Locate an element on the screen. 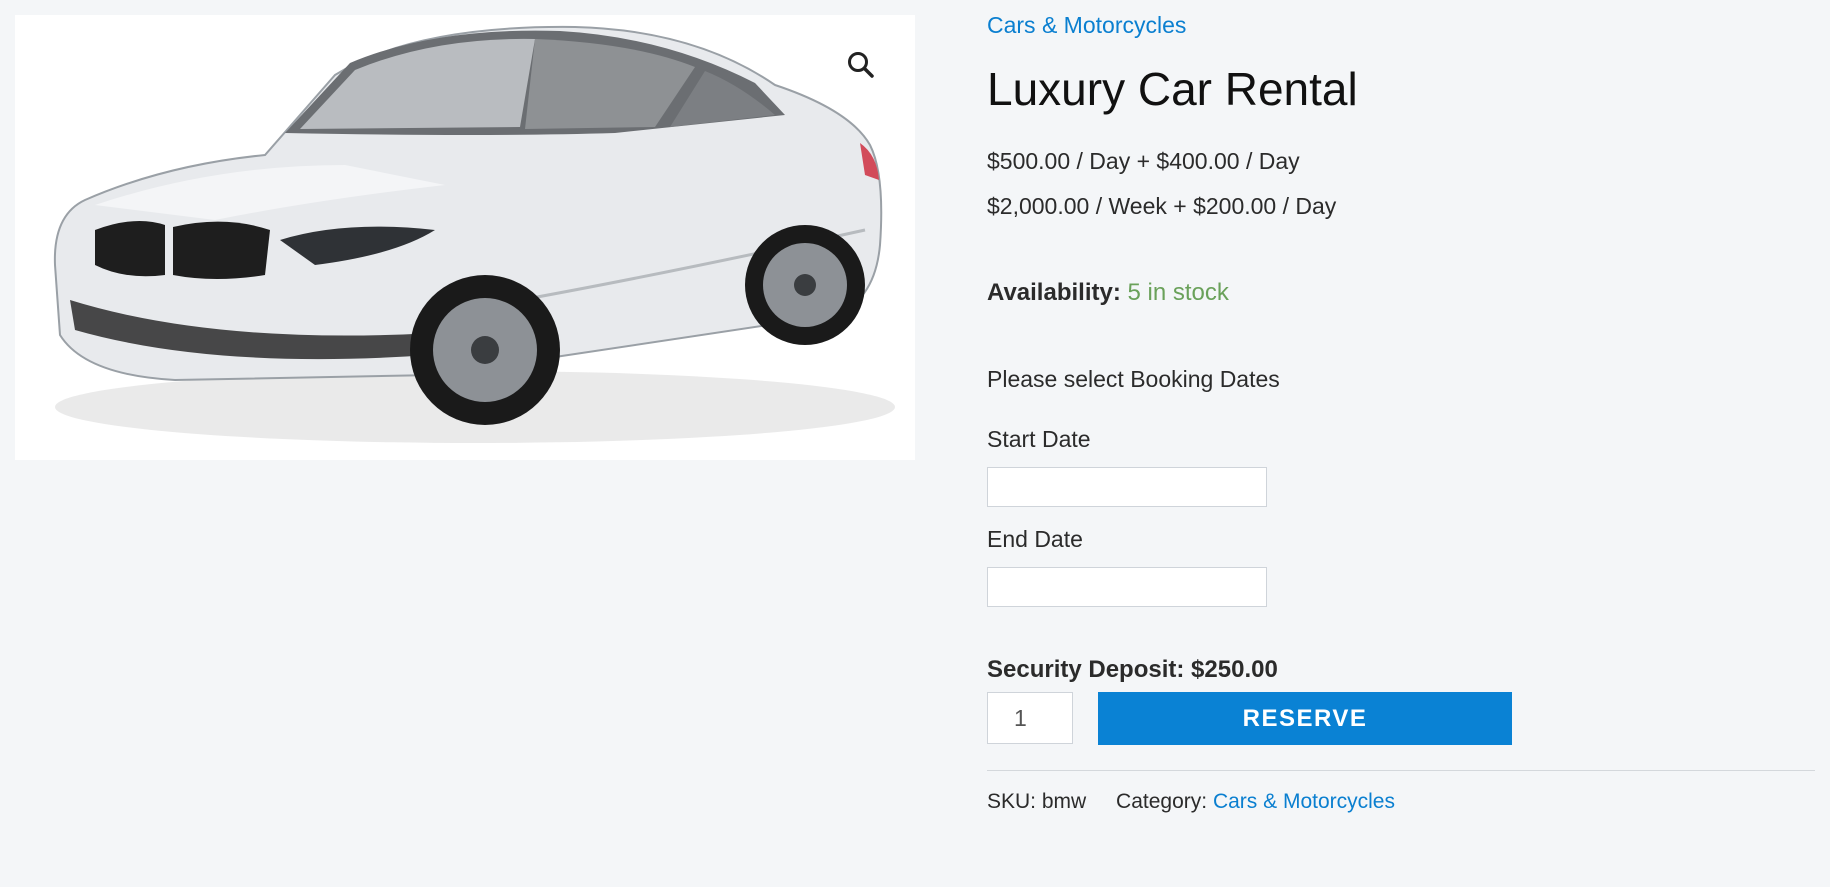 The image size is (1830, 887). start-date-input is located at coordinates (1127, 487).